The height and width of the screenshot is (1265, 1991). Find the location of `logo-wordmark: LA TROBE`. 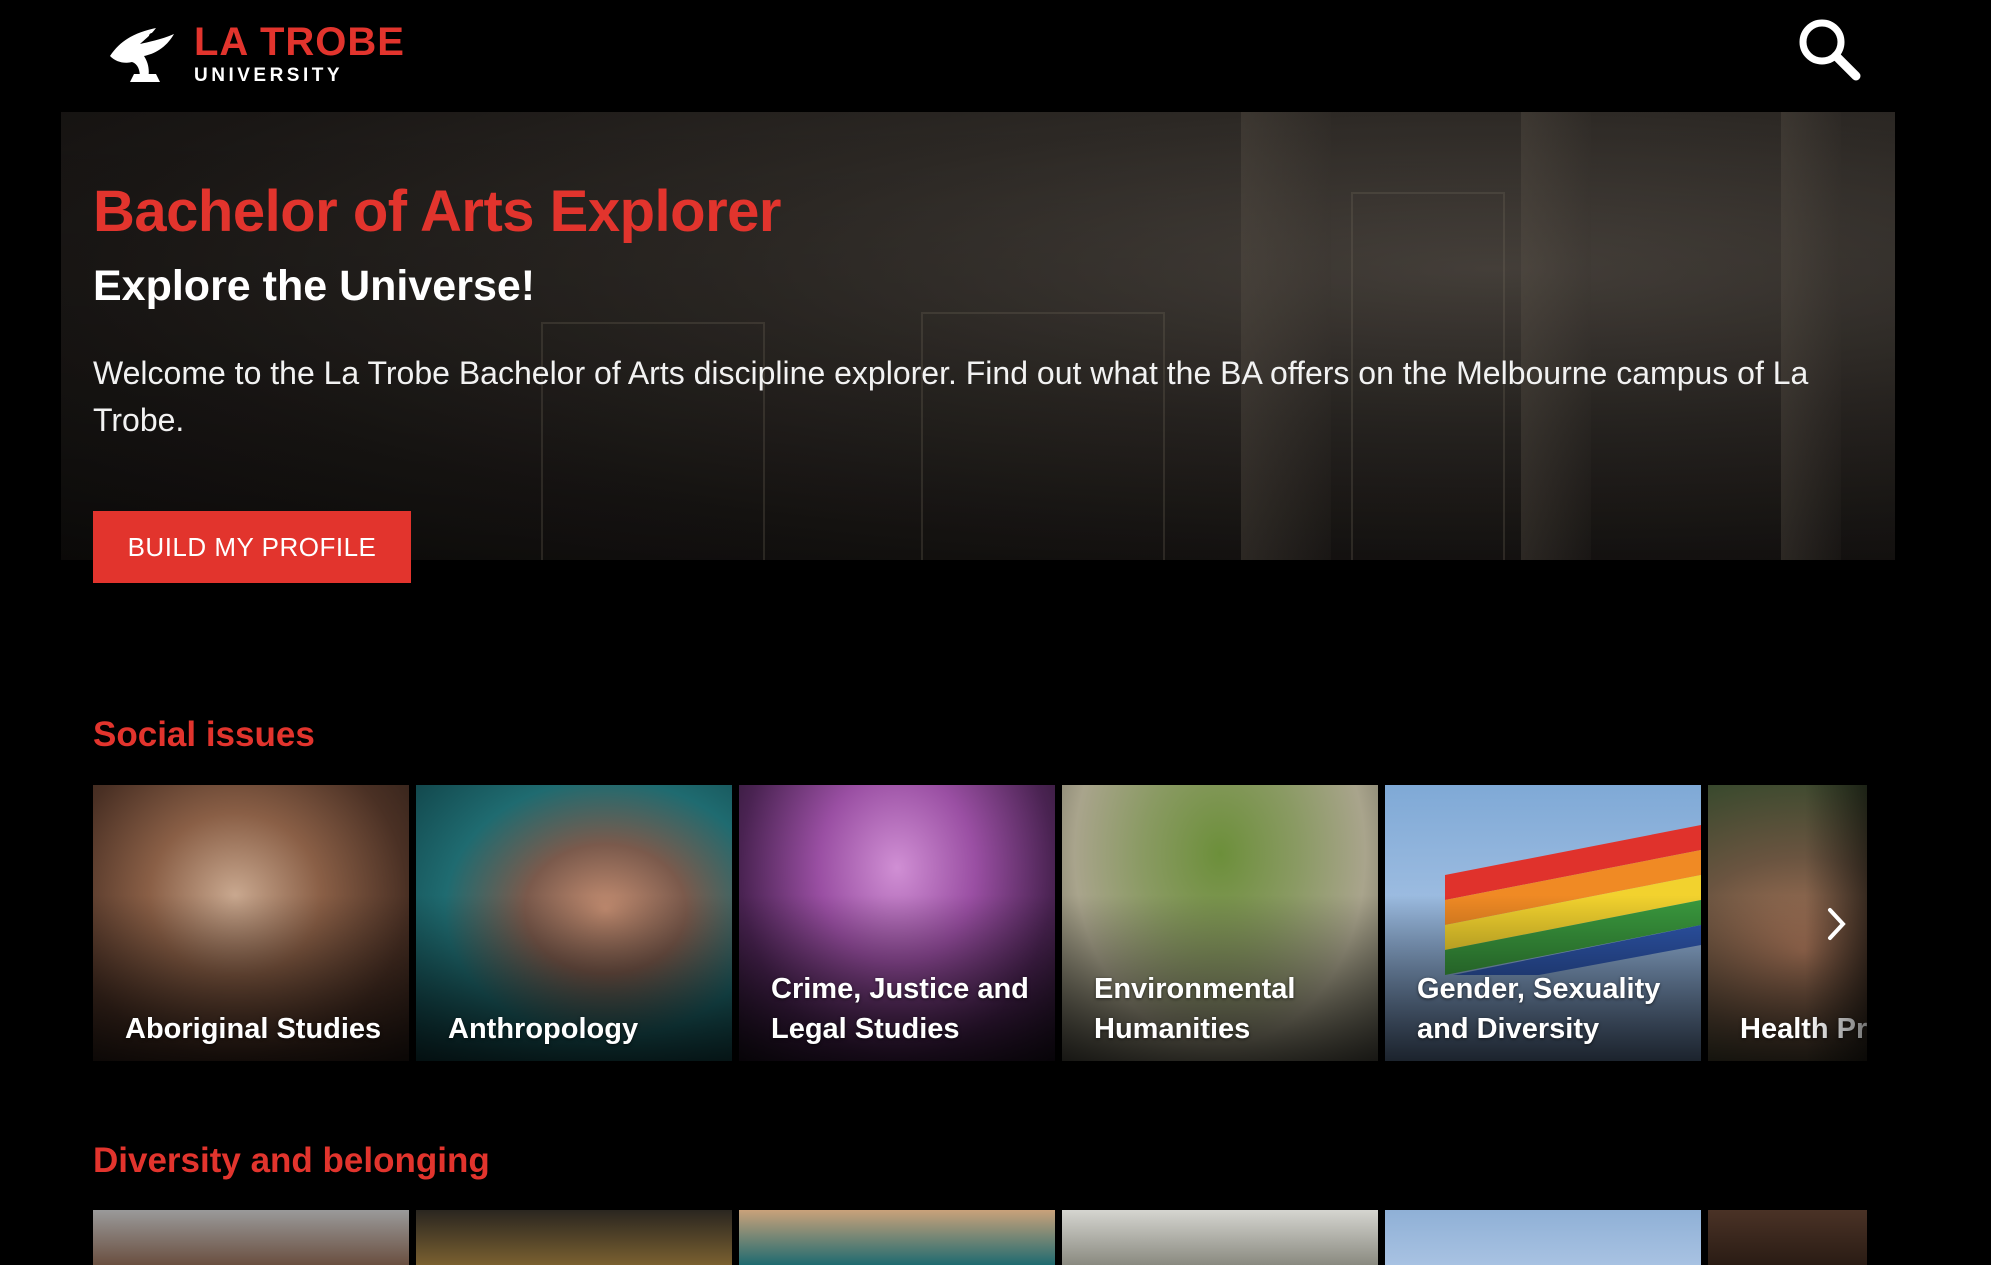

logo-wordmark: LA TROBE is located at coordinates (299, 41).